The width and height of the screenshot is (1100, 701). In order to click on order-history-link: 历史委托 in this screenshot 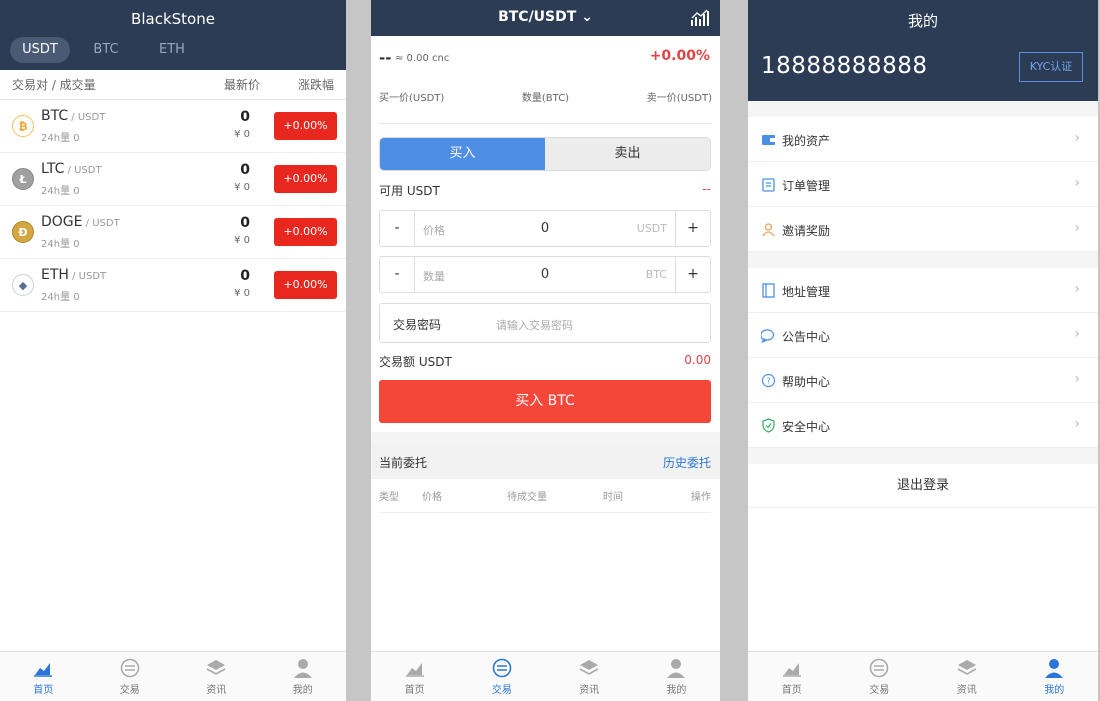, I will do `click(687, 462)`.